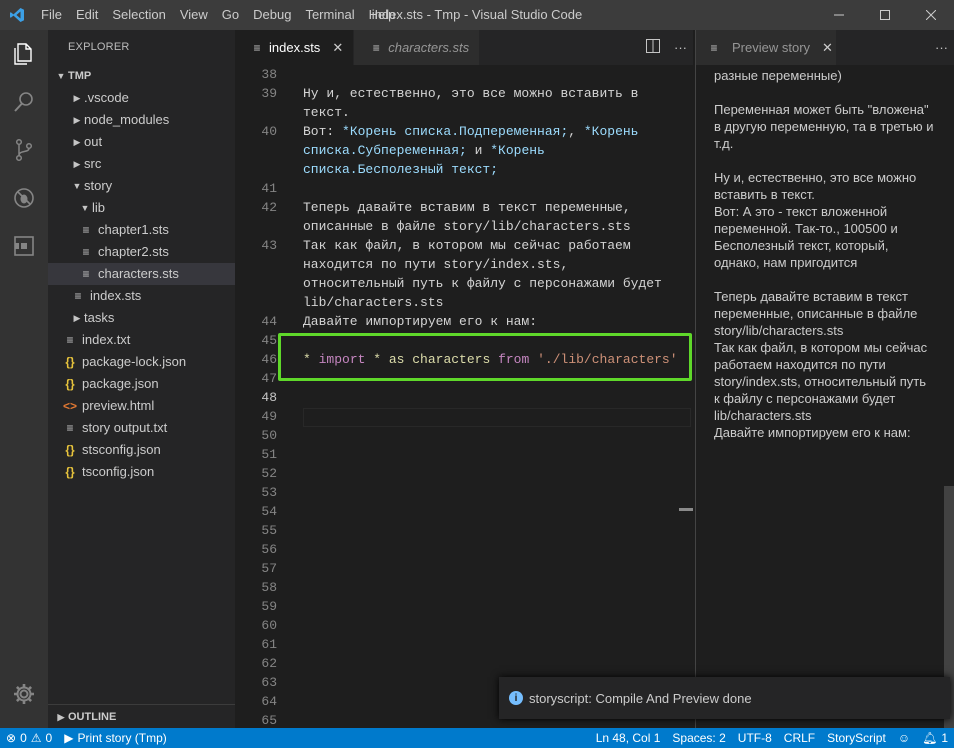 The image size is (954, 748). I want to click on notification-count: 1, so click(944, 738).